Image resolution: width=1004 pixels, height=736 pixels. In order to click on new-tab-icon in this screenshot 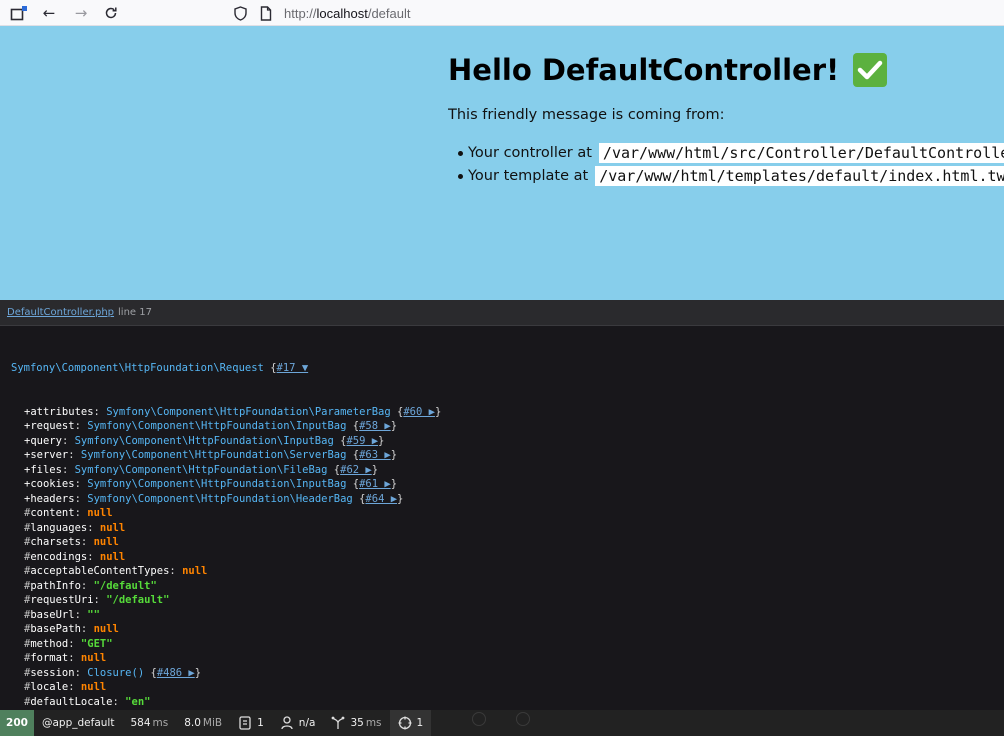, I will do `click(19, 13)`.